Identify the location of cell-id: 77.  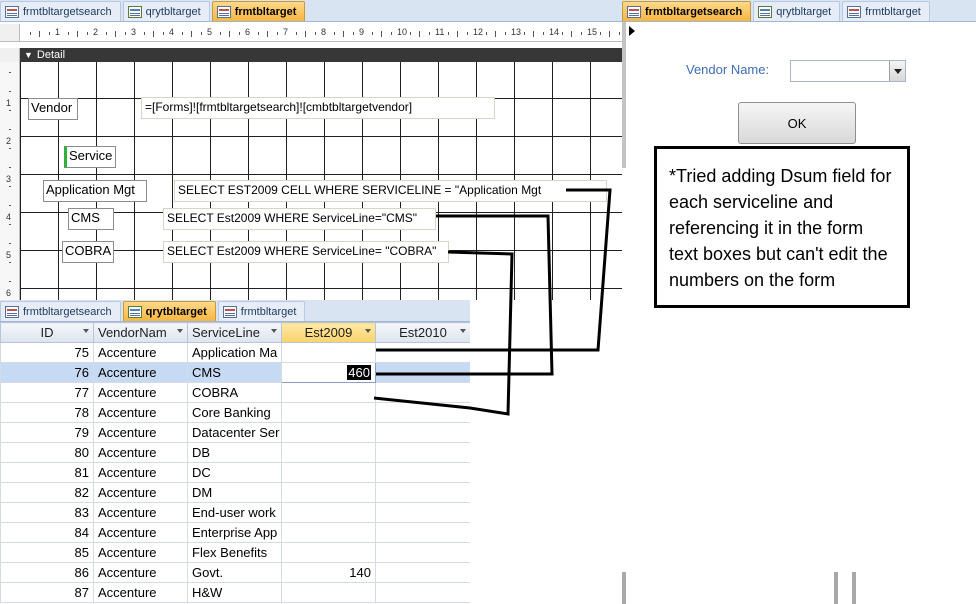
(47, 392).